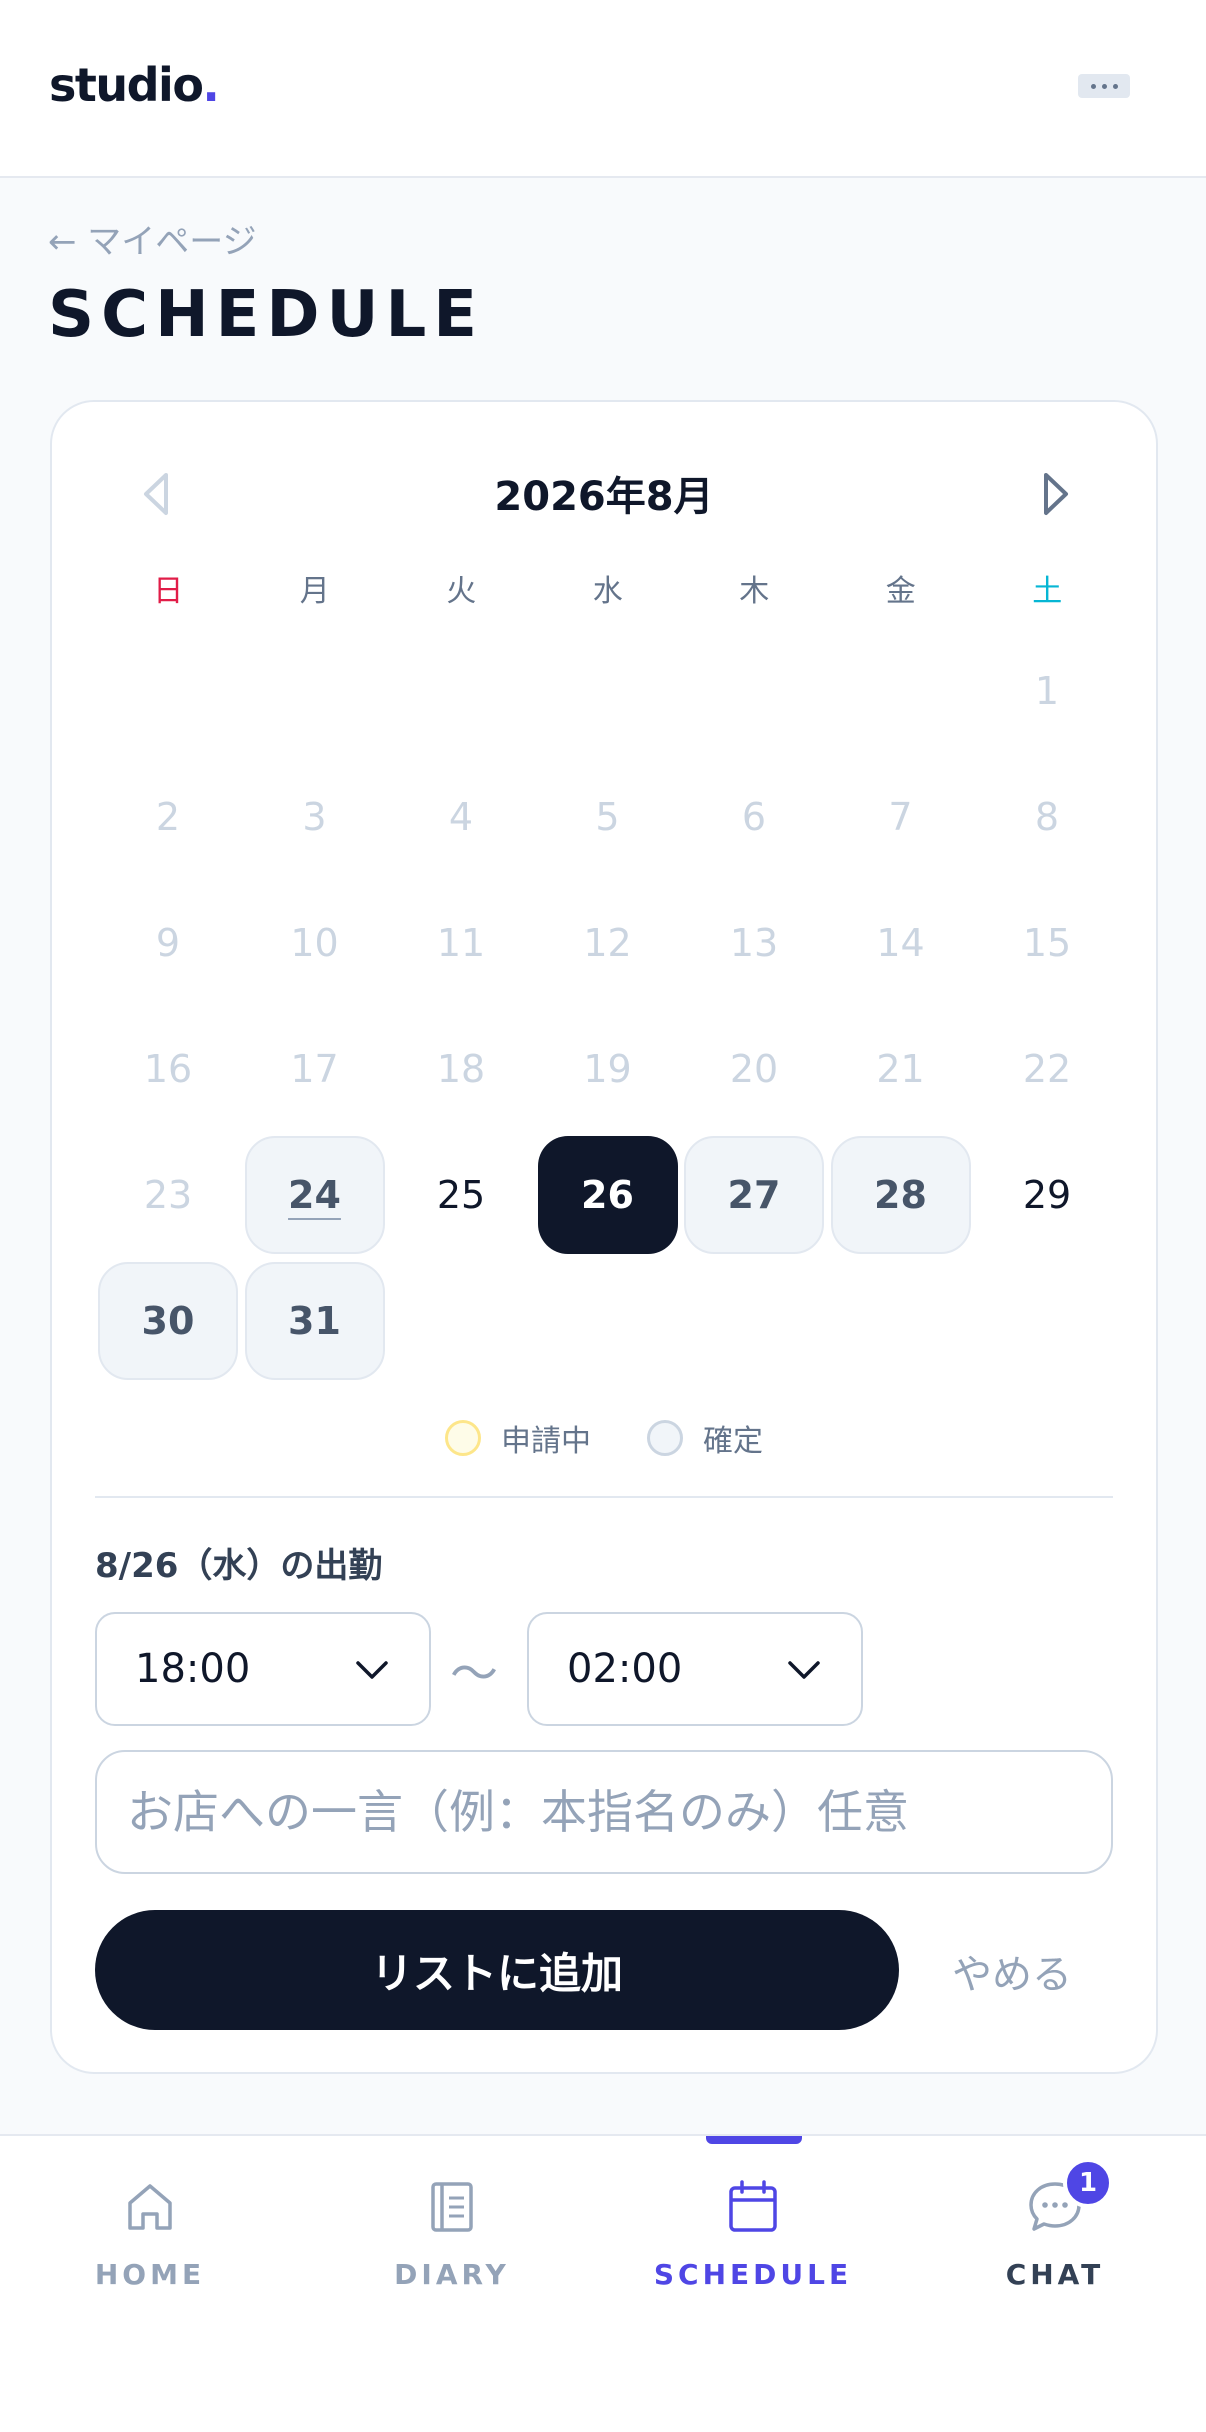  Describe the element at coordinates (604, 497) in the screenshot. I see `month-title: 2026年8月` at that location.